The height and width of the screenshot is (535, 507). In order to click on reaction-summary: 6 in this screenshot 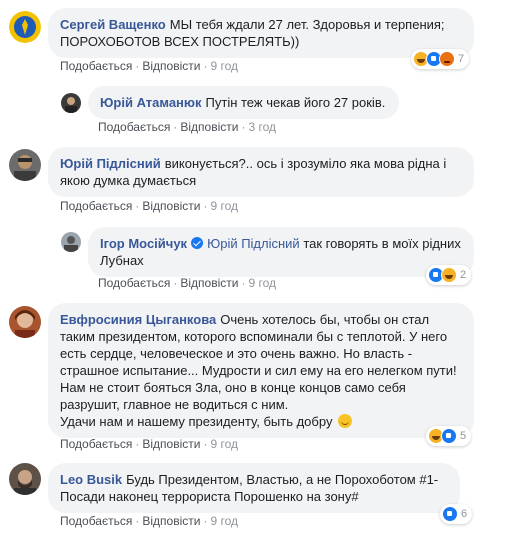, I will do `click(456, 514)`.